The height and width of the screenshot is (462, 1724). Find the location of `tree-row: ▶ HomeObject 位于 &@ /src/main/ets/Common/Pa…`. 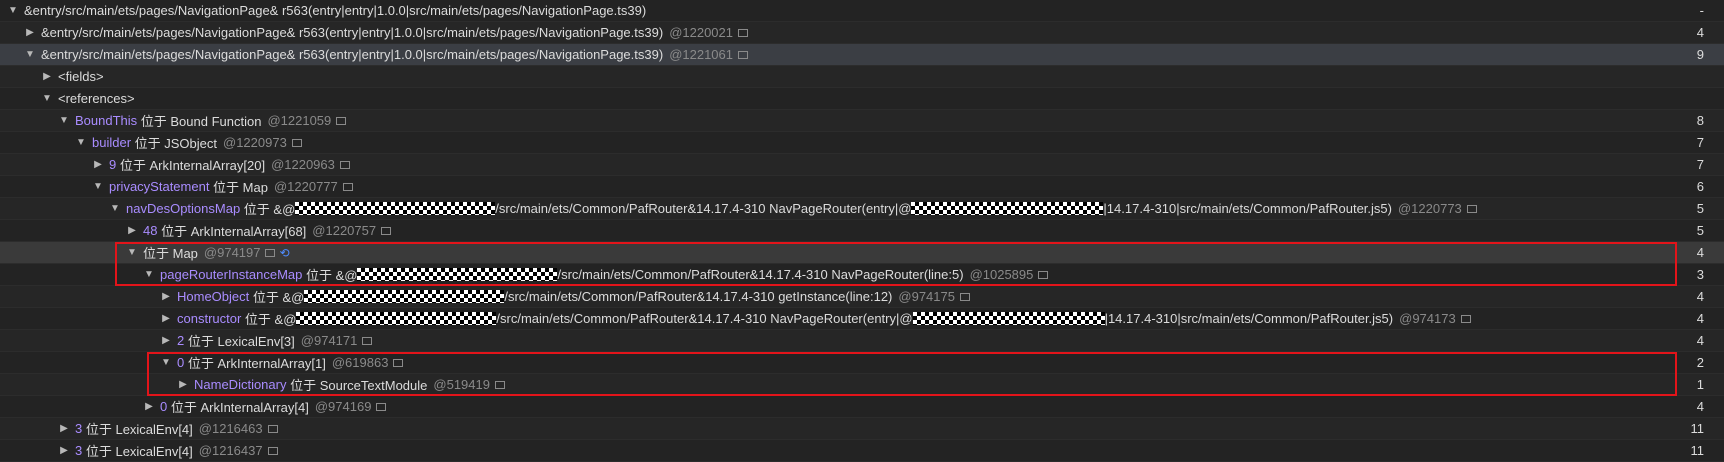

tree-row: ▶ HomeObject 位于 &@ /src/main/ets/Common/Pa… is located at coordinates (862, 297).